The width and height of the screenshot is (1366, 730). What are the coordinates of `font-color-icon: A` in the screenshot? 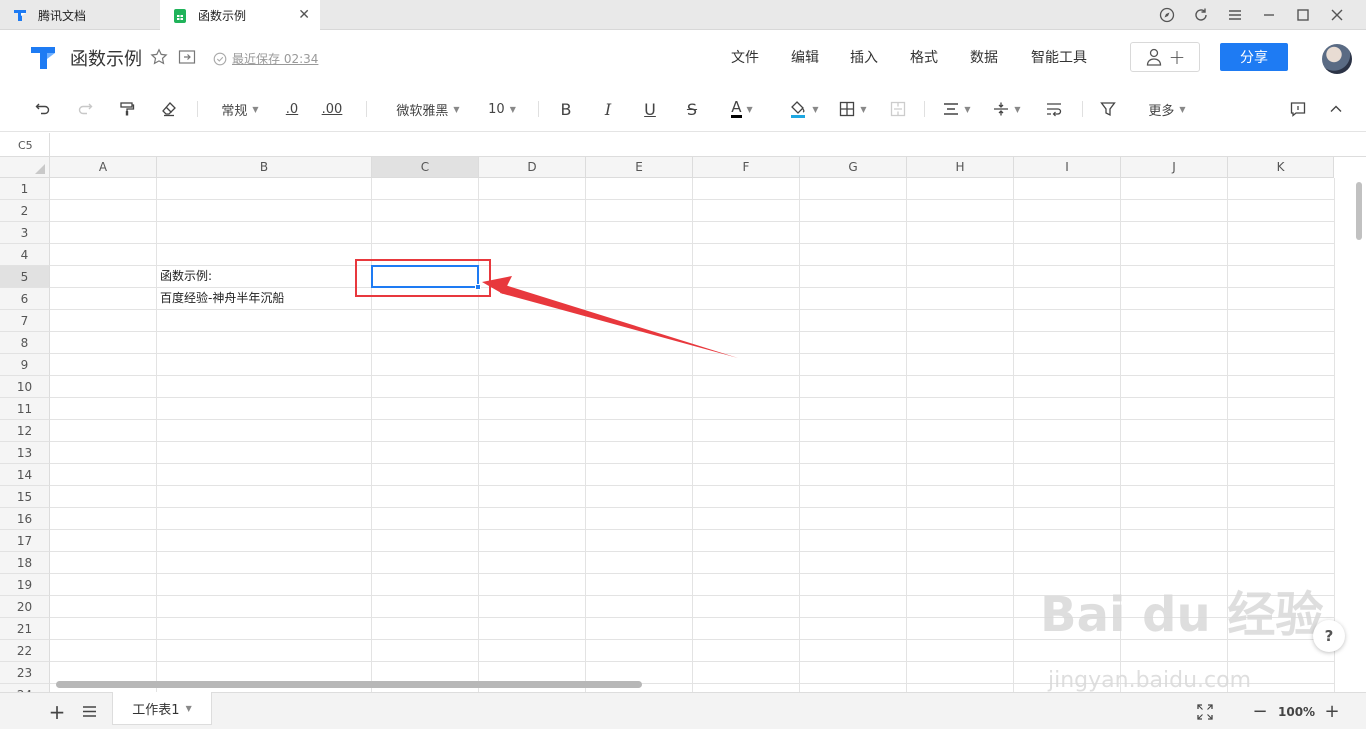 It's located at (736, 108).